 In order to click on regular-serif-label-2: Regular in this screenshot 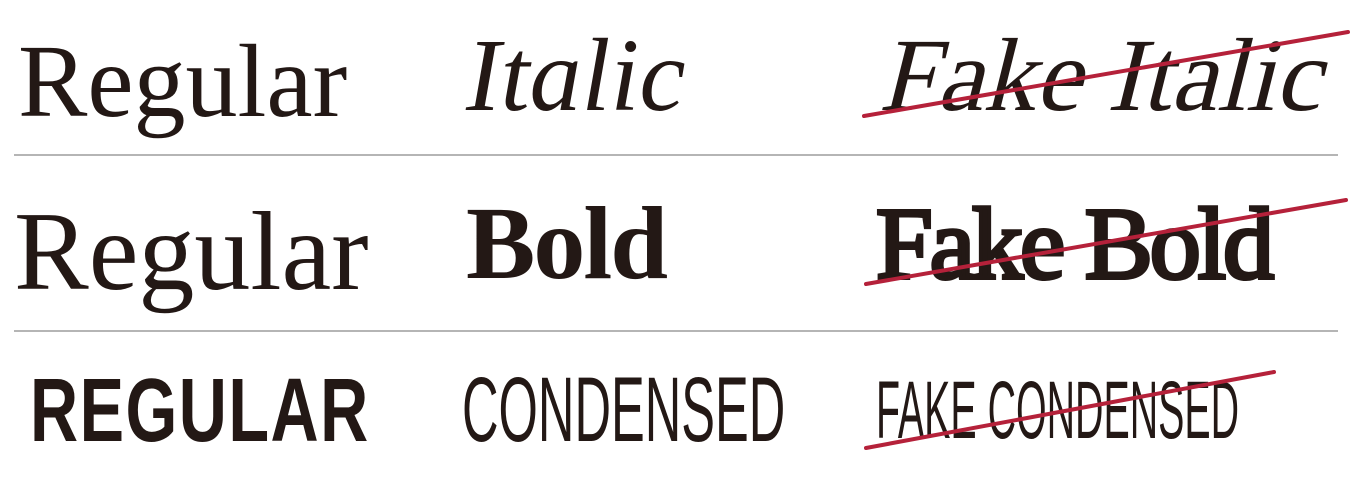, I will do `click(191, 252)`.